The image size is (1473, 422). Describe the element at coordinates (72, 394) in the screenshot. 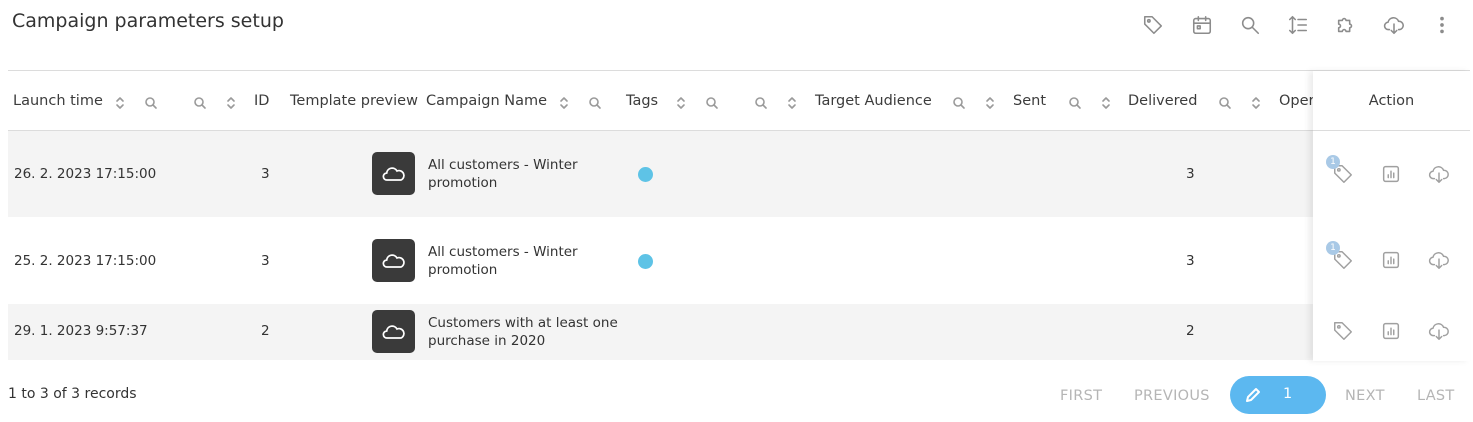

I see `records-count: 1 to 3 of 3 records` at that location.